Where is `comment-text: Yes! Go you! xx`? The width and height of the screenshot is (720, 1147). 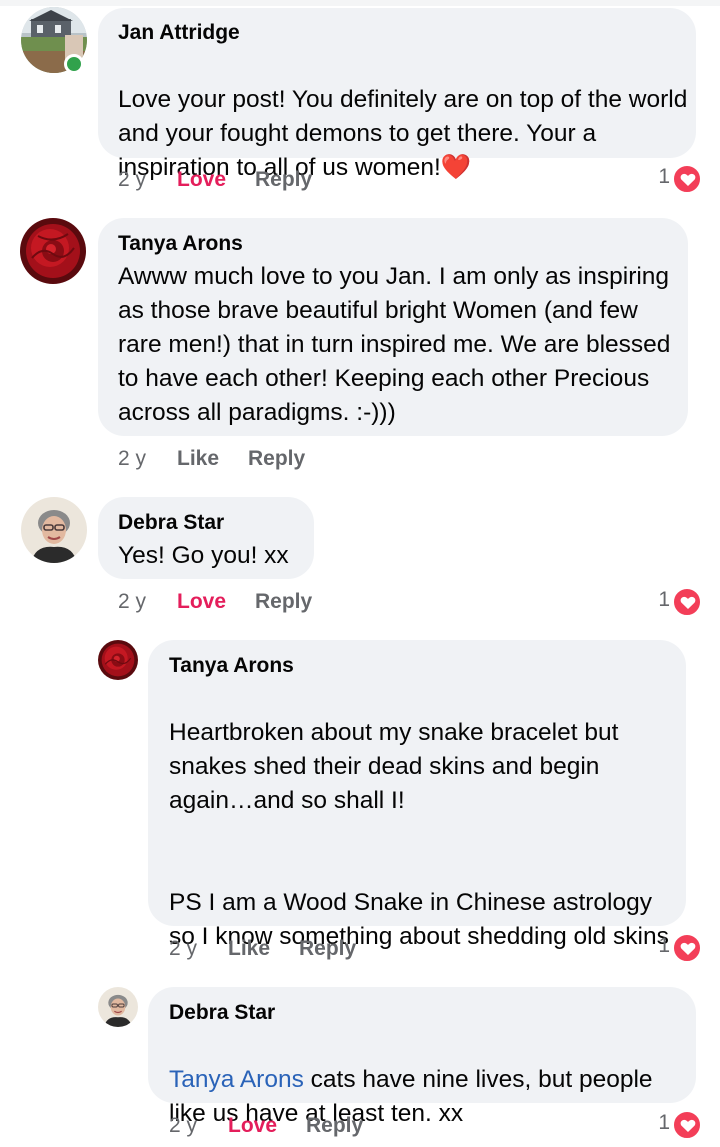 comment-text: Yes! Go you! xx is located at coordinates (203, 555).